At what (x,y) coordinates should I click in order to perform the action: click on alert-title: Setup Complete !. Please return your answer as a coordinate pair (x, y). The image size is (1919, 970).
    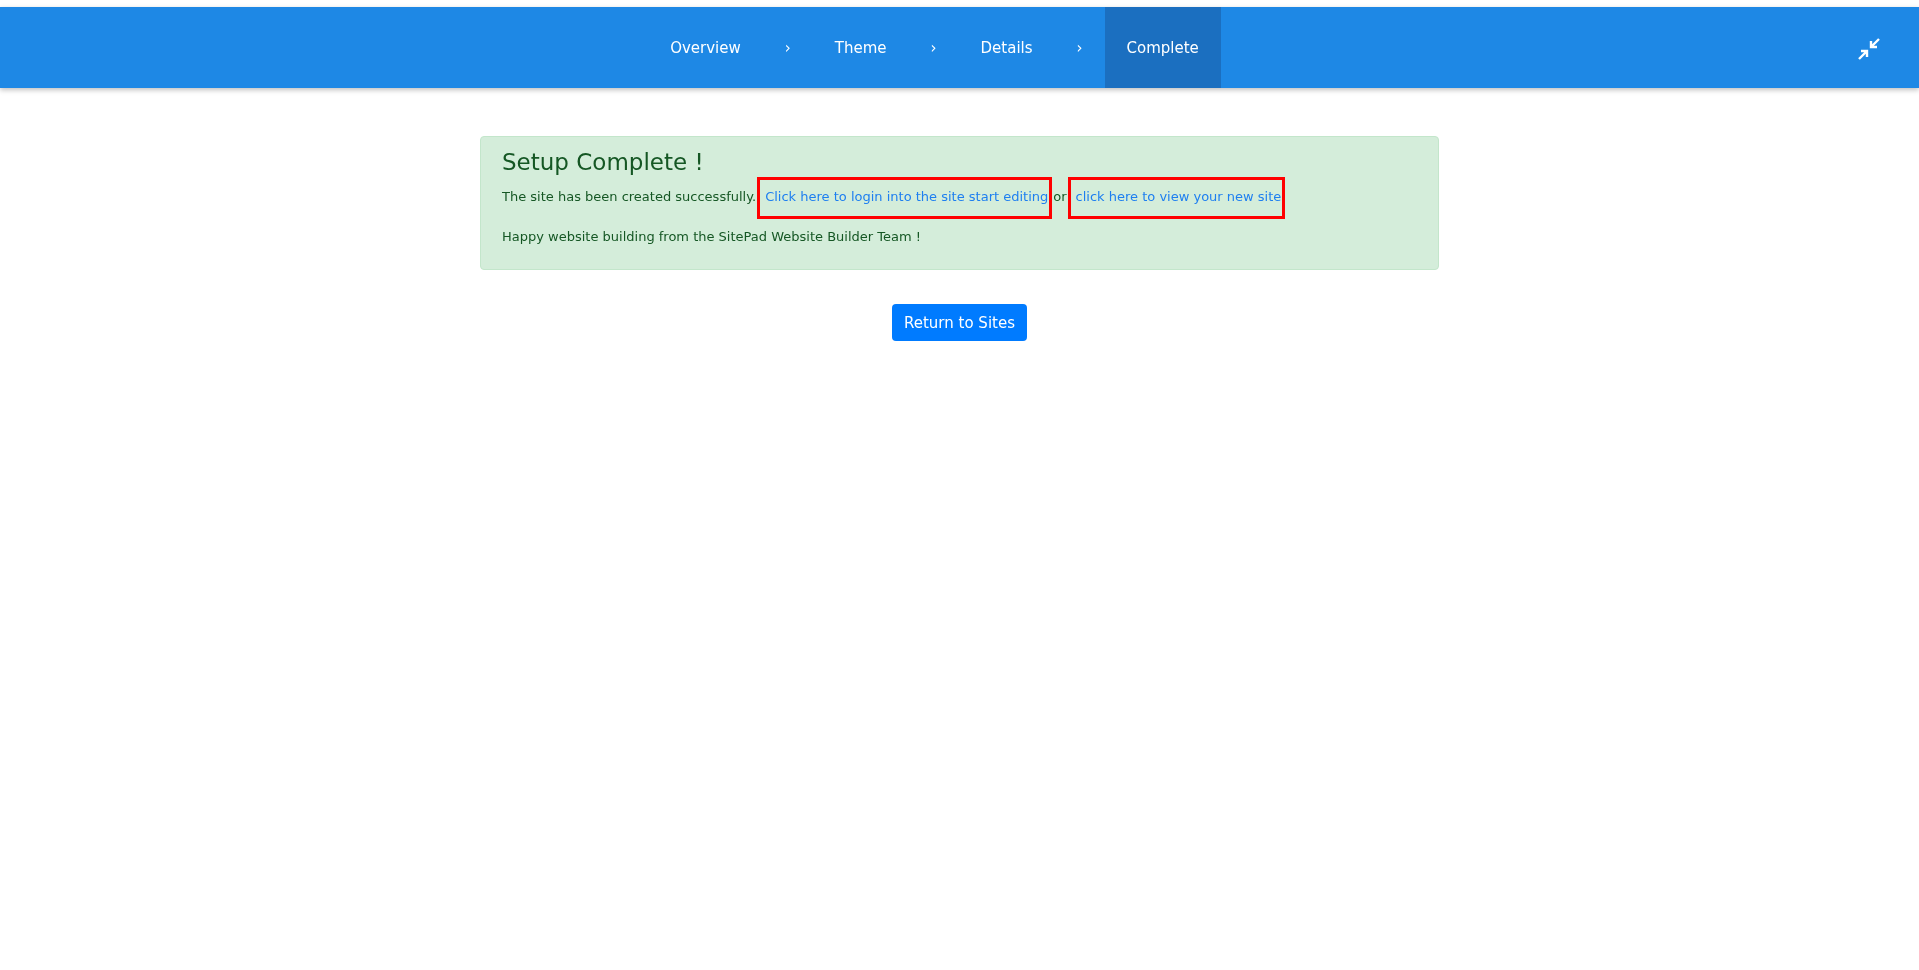
    Looking at the image, I should click on (603, 162).